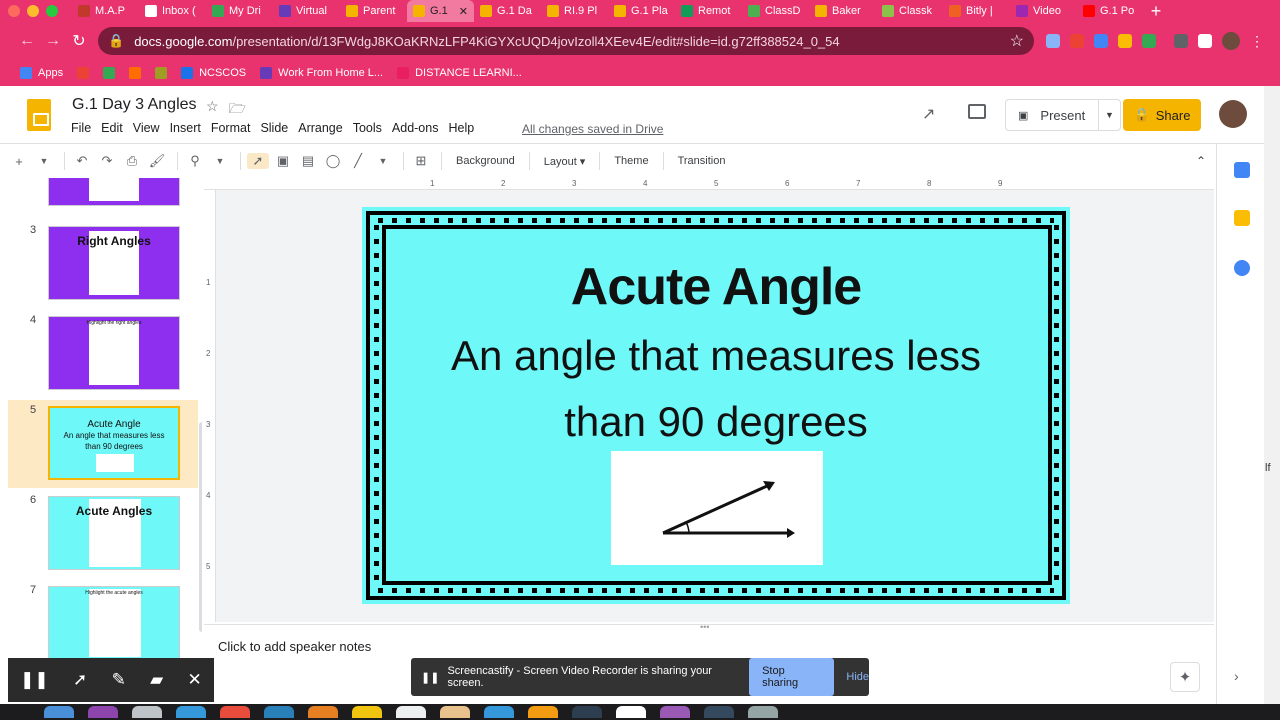 The height and width of the screenshot is (720, 1280). I want to click on bookmark-item: NCSCOS, so click(213, 73).